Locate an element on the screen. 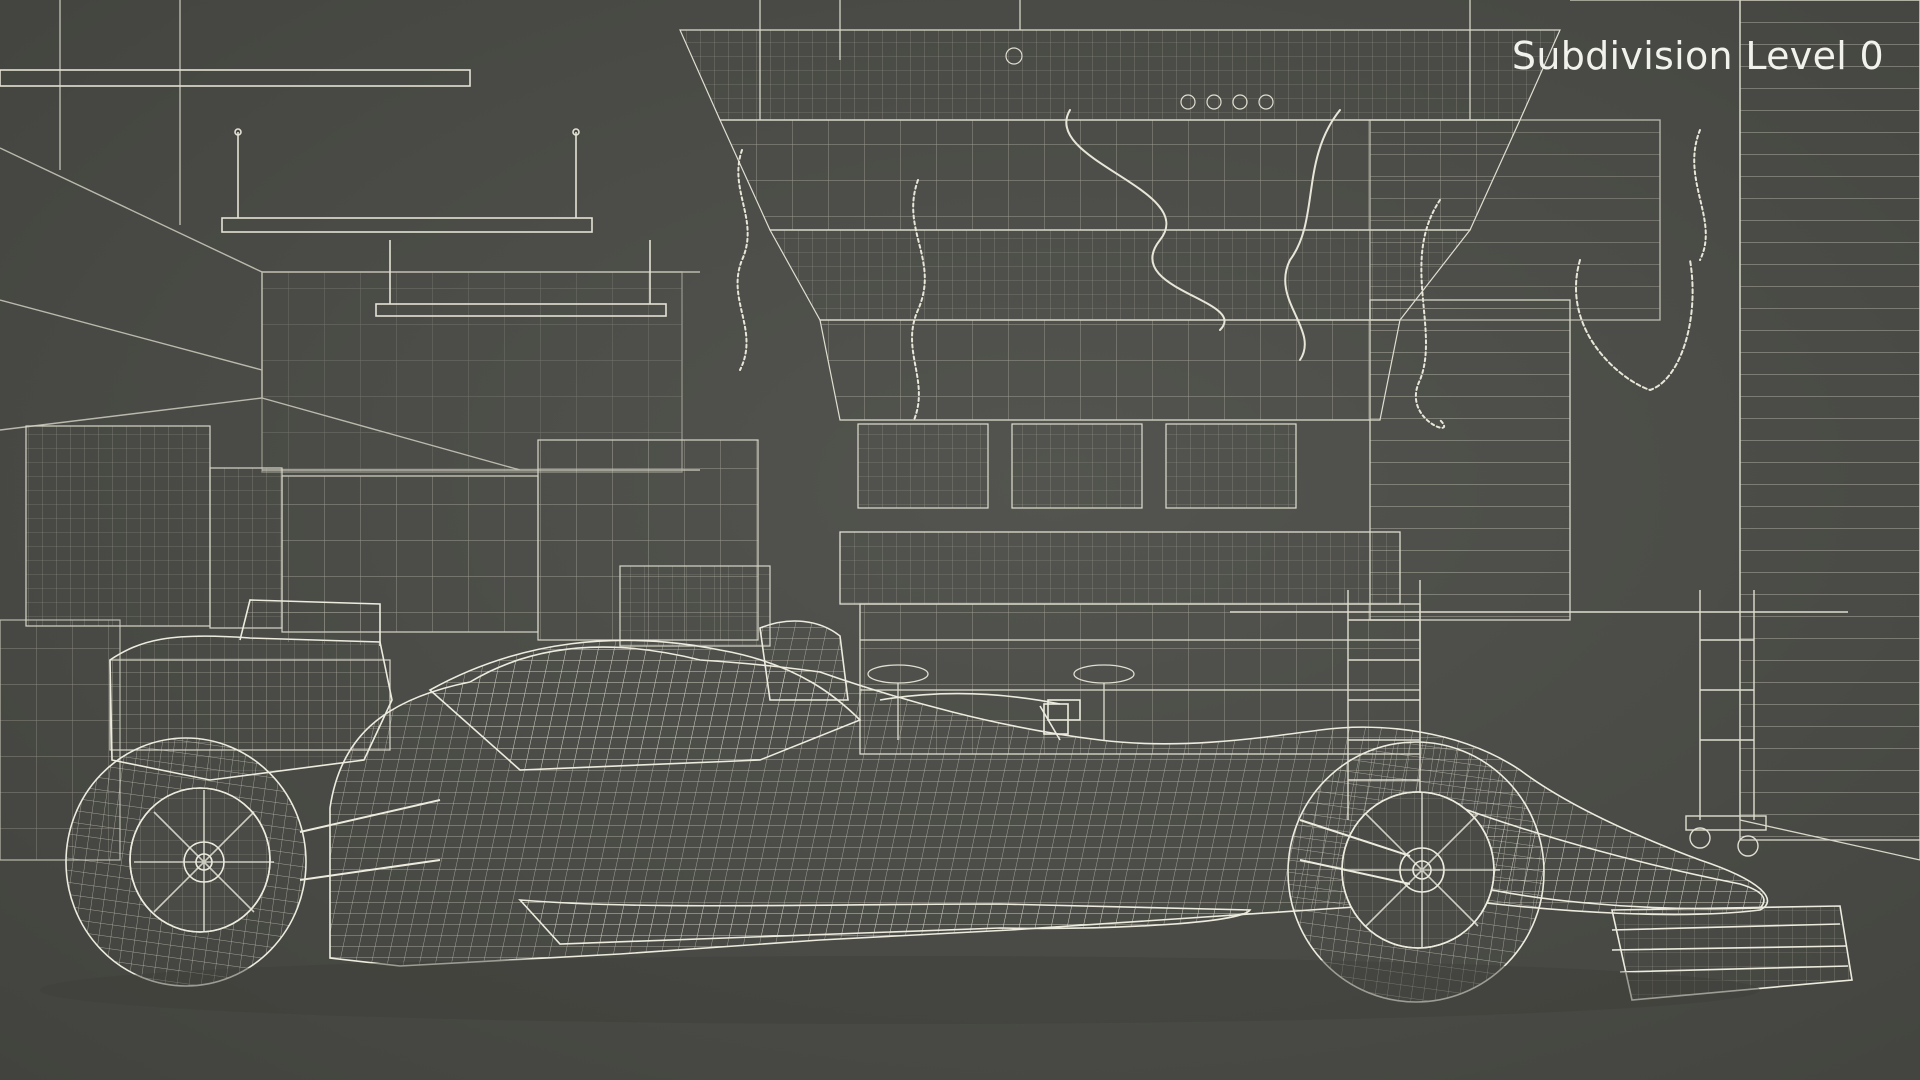  subdivision-level-label: Subdivision Level 0 is located at coordinates (1697, 56).